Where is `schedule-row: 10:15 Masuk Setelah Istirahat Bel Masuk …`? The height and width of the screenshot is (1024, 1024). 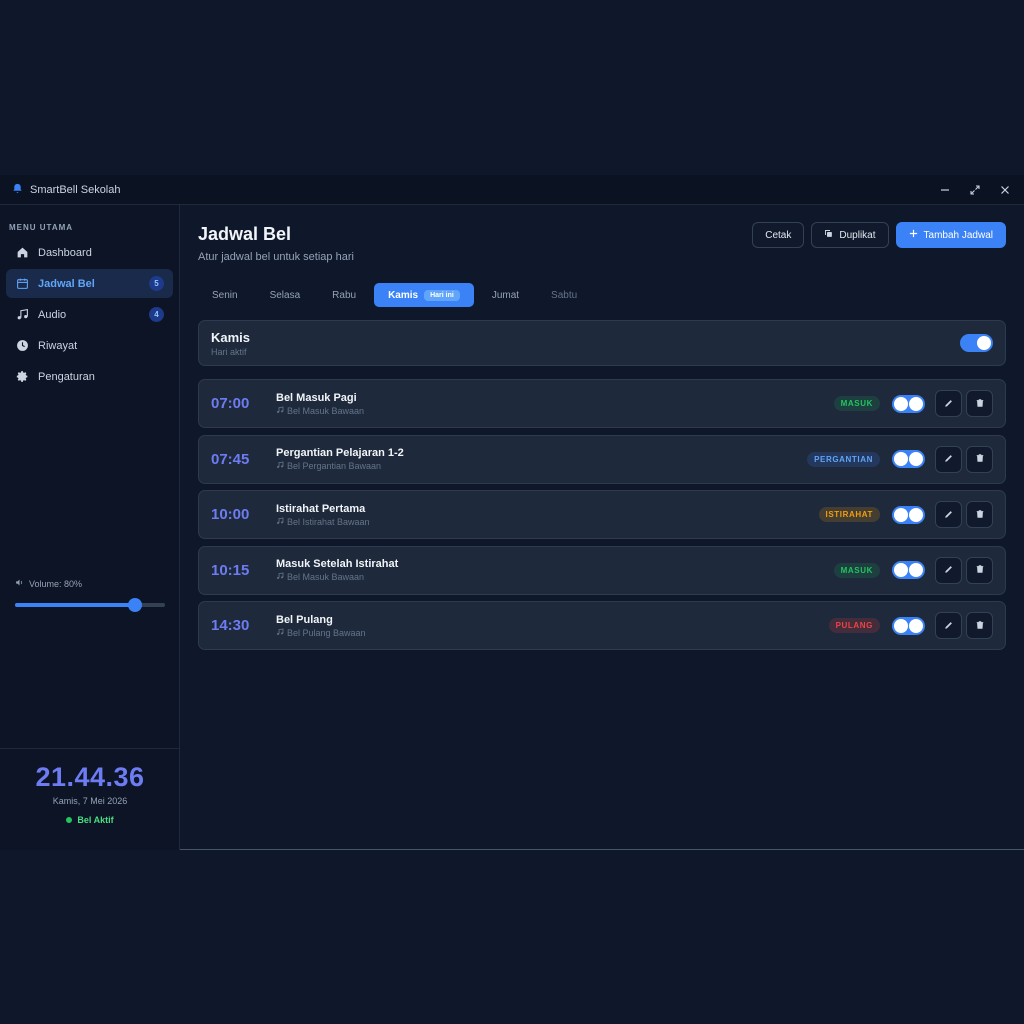 schedule-row: 10:15 Masuk Setelah Istirahat Bel Masuk … is located at coordinates (602, 570).